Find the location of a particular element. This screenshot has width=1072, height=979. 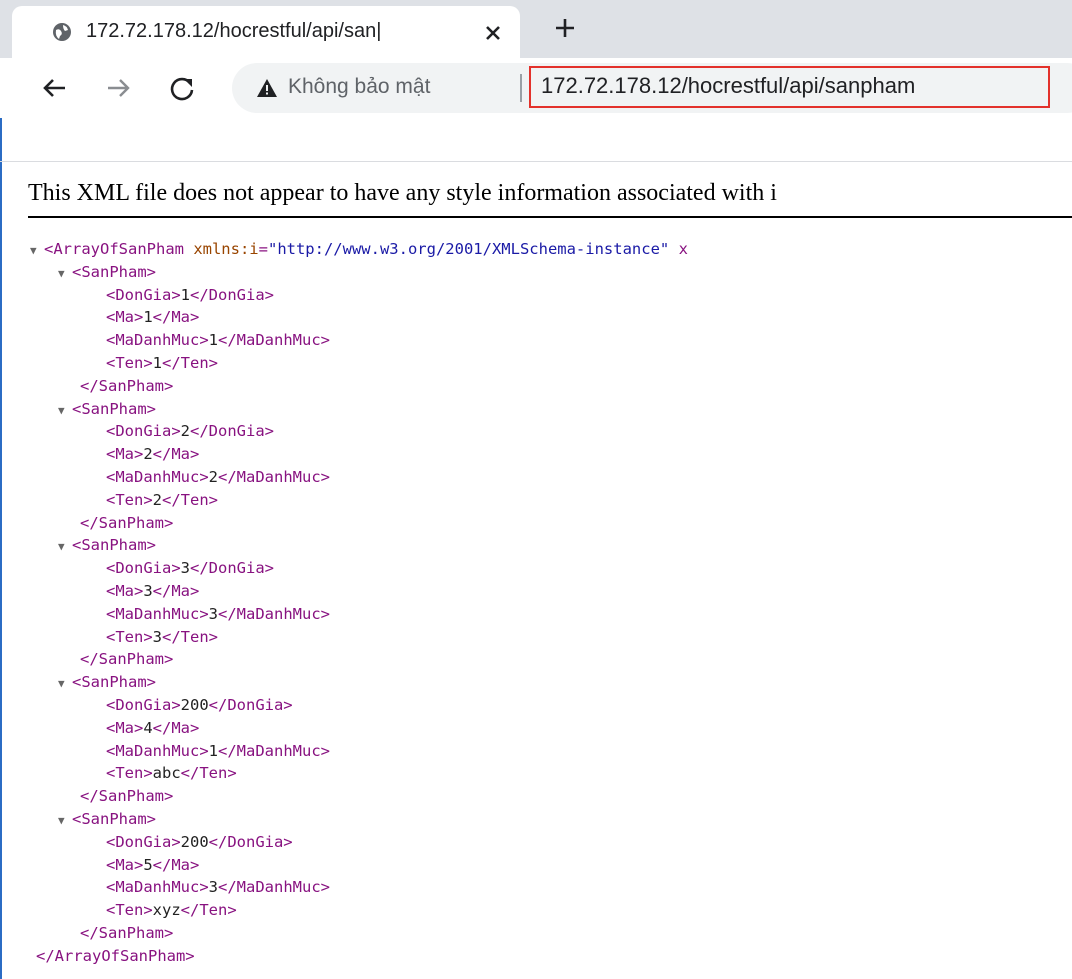

xml-field: <Ma>3</Ma> is located at coordinates (152, 591).